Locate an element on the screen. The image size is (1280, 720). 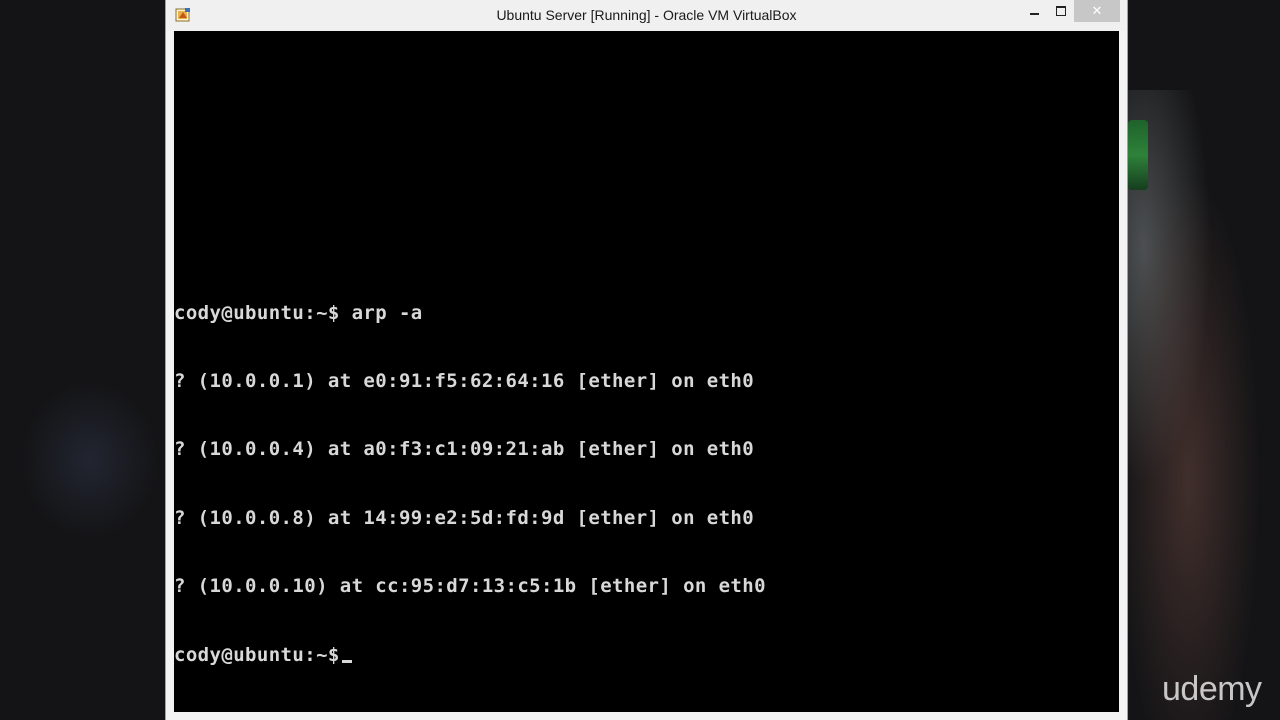
minimize-button is located at coordinates (1034, 11).